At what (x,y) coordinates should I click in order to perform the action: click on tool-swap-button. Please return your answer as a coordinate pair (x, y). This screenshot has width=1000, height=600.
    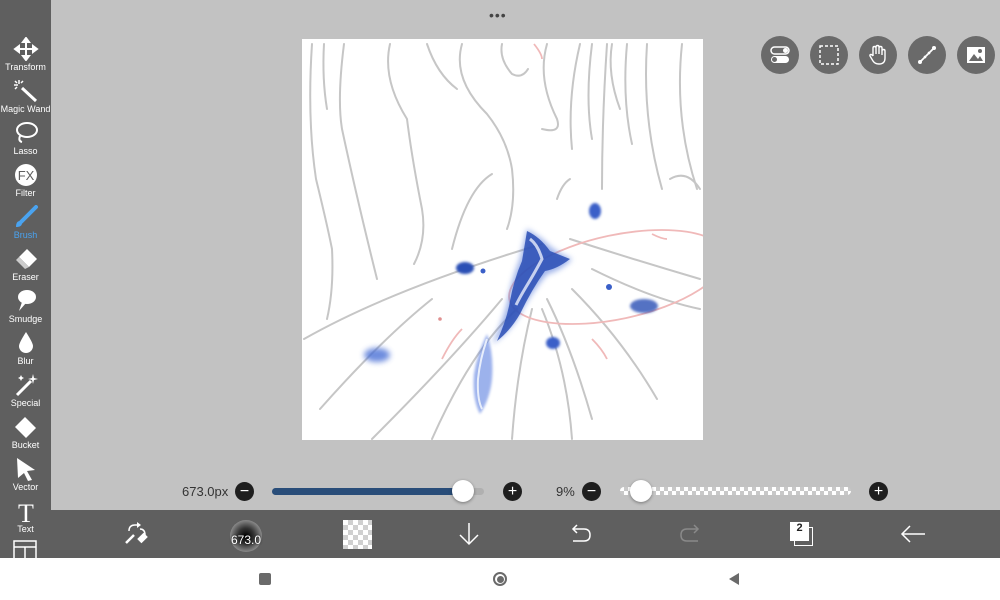
    Looking at the image, I should click on (137, 534).